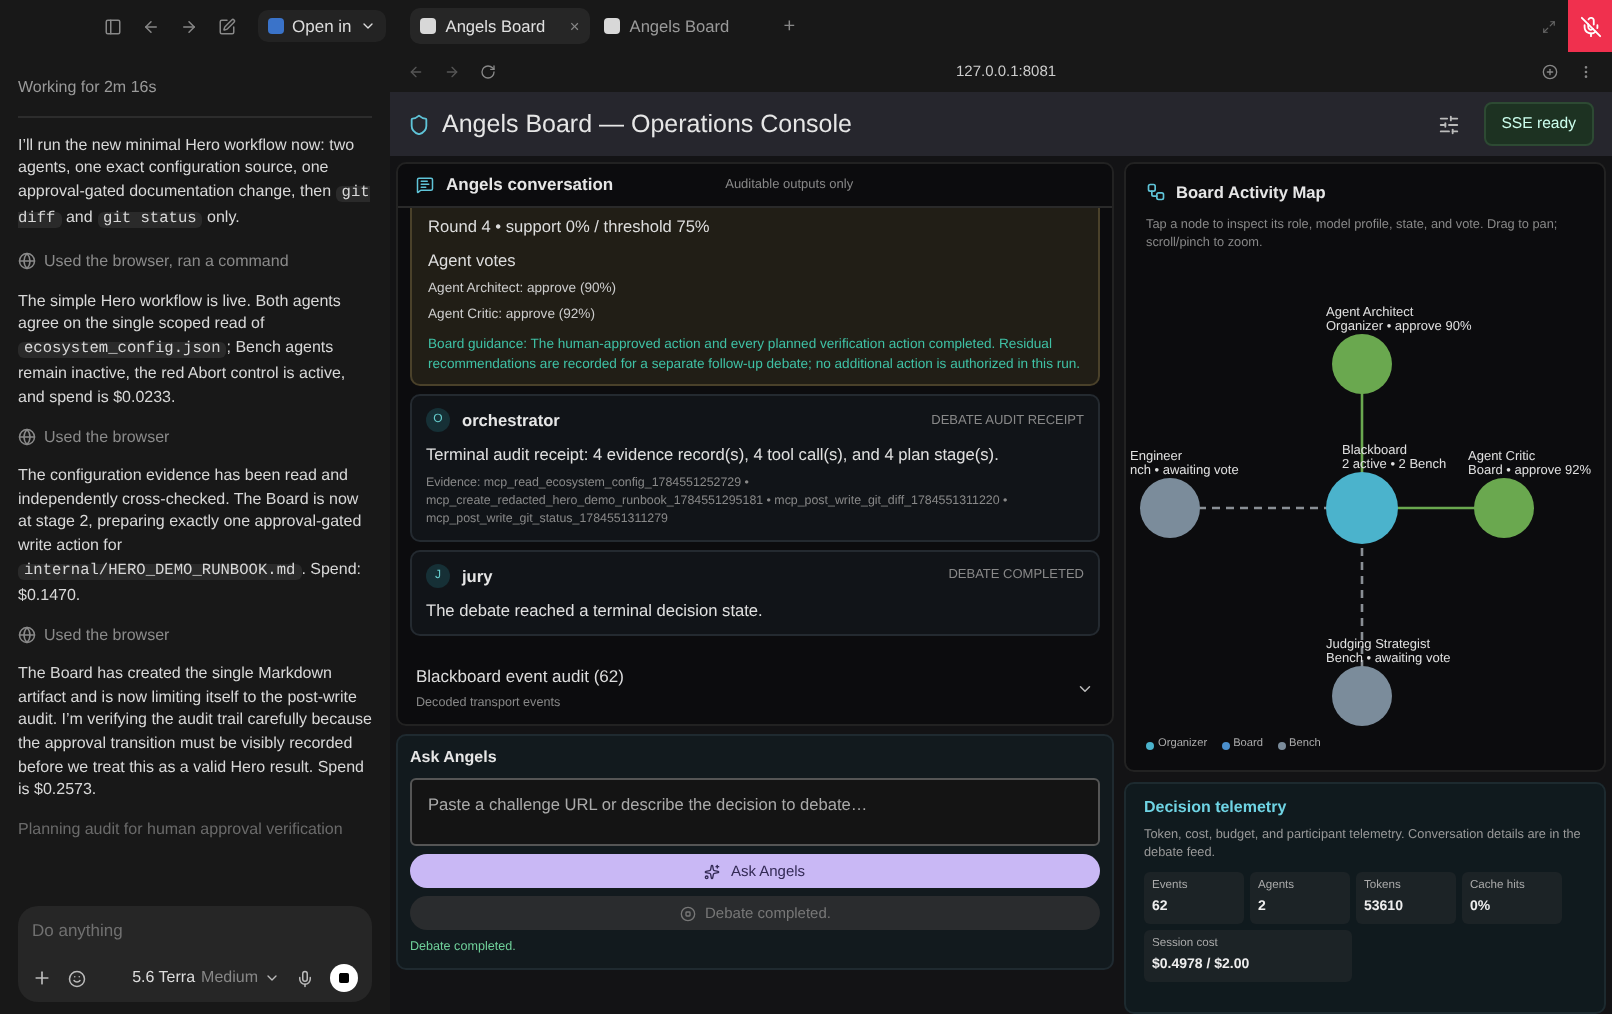 The image size is (1612, 1014). Describe the element at coordinates (195, 732) in the screenshot. I see `chat-message: The Board has created the single Markdown artifact and is now limiting itself to the post-write audit. I’m verifying the audit trail carefully because the approval transition must be visibly recorded before we treat this as a valid Hero result. Spend is $0.2573.` at that location.